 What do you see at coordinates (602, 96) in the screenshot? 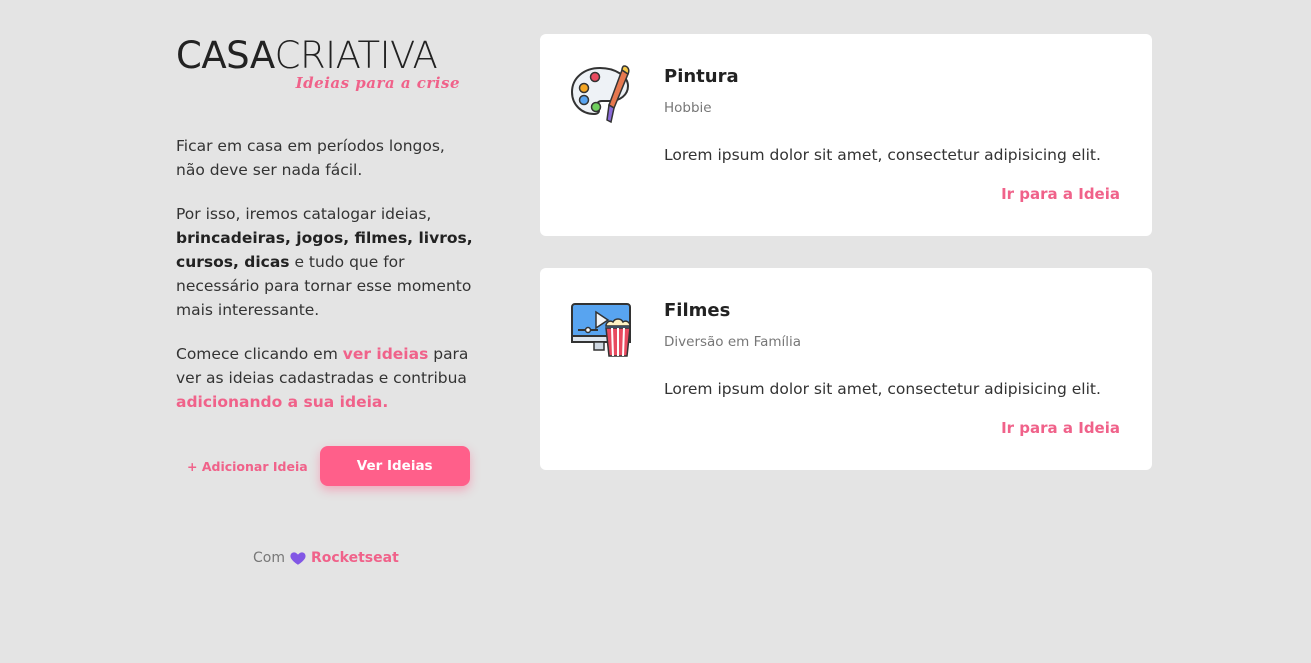
I see `palette-icon` at bounding box center [602, 96].